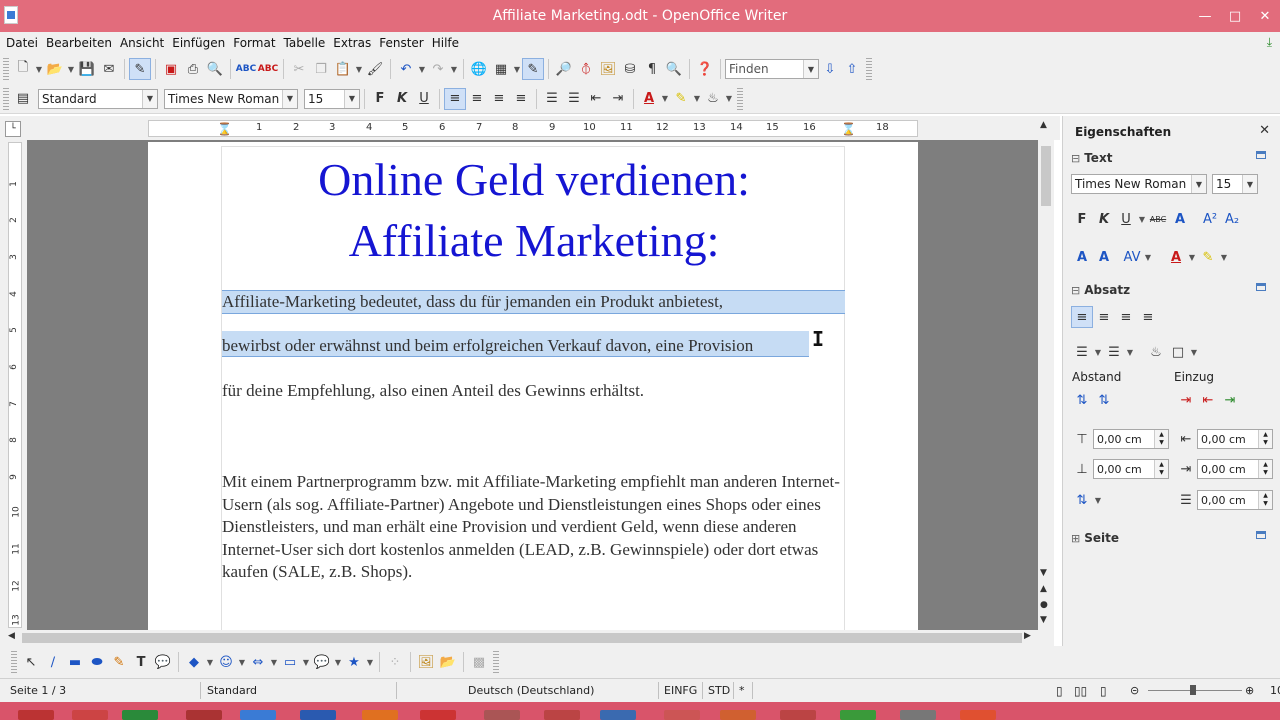 This screenshot has height=720, width=1280. I want to click on font-size-dropdown-icon: ▼, so click(351, 98).